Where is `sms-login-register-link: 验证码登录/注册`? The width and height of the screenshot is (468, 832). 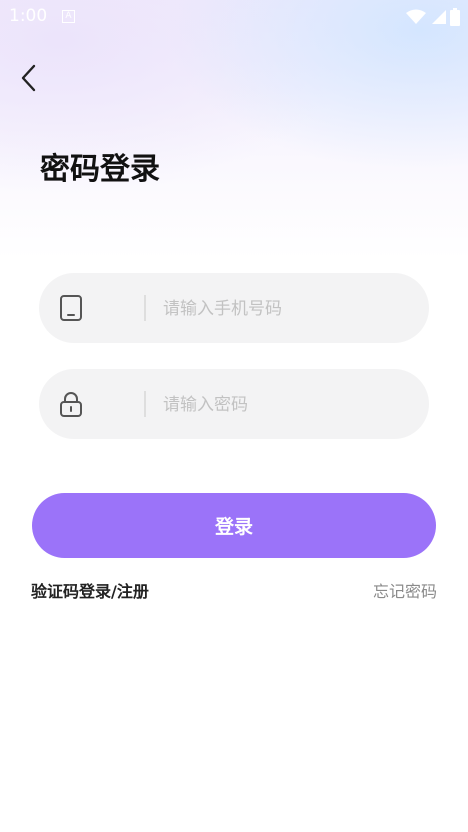 sms-login-register-link: 验证码登录/注册 is located at coordinates (90, 590).